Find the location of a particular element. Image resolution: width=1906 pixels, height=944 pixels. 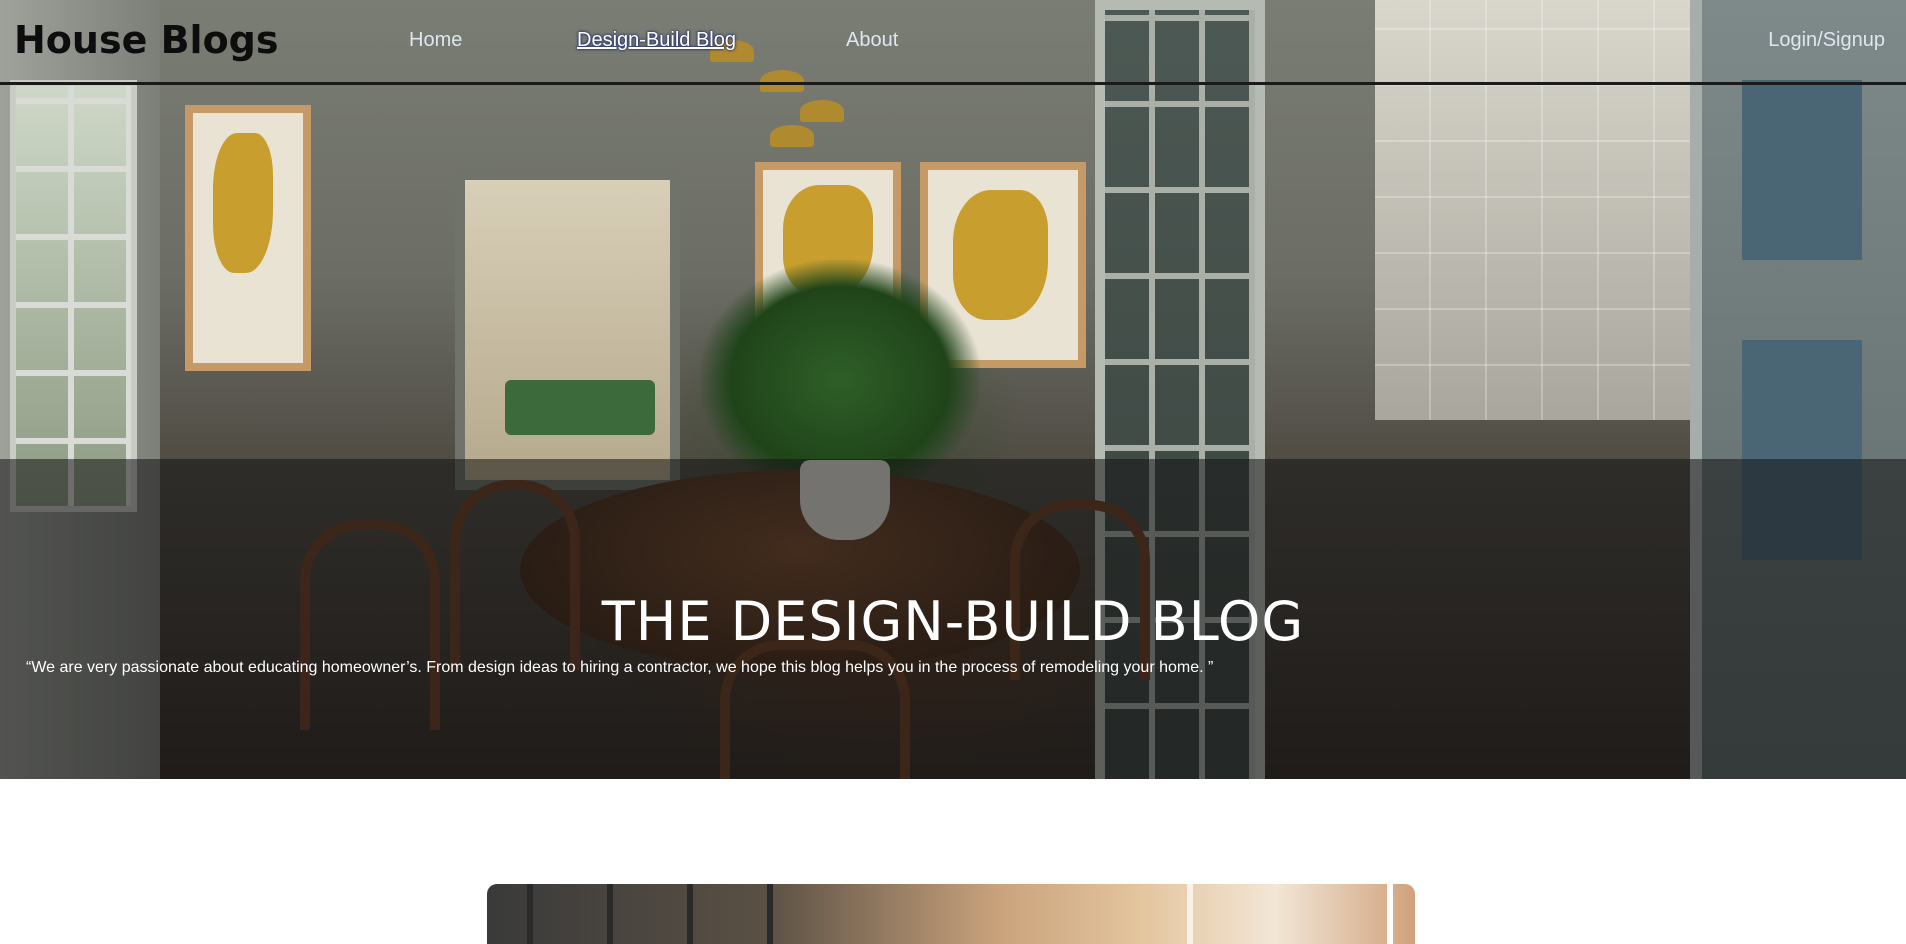

nav-design-build-blog-link: Design-Build Blog is located at coordinates (656, 40).